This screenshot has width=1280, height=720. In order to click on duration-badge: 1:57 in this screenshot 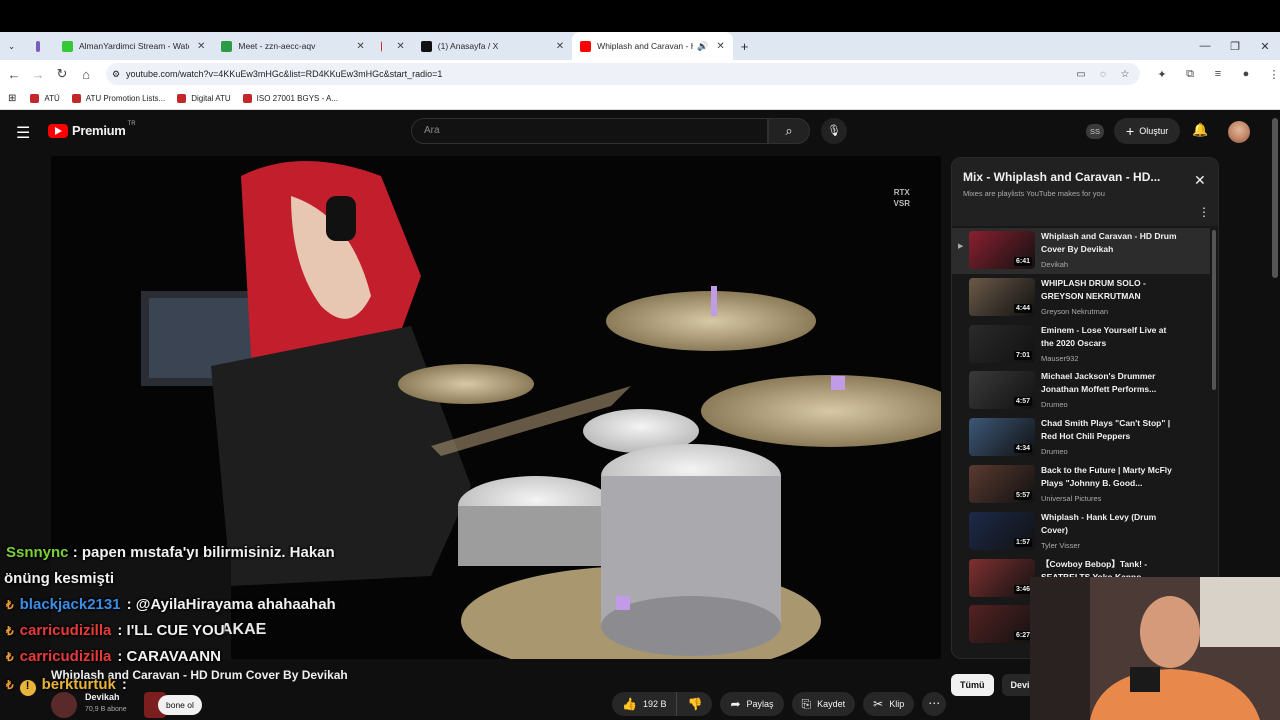, I will do `click(1022, 542)`.